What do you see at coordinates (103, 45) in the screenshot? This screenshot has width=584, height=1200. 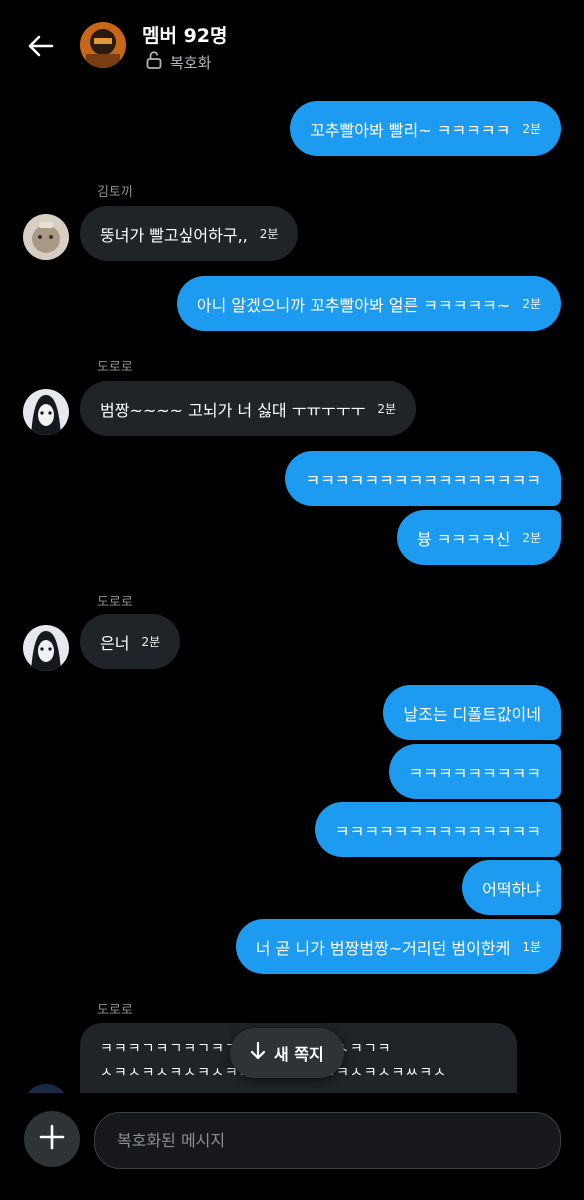 I see `group-avatar` at bounding box center [103, 45].